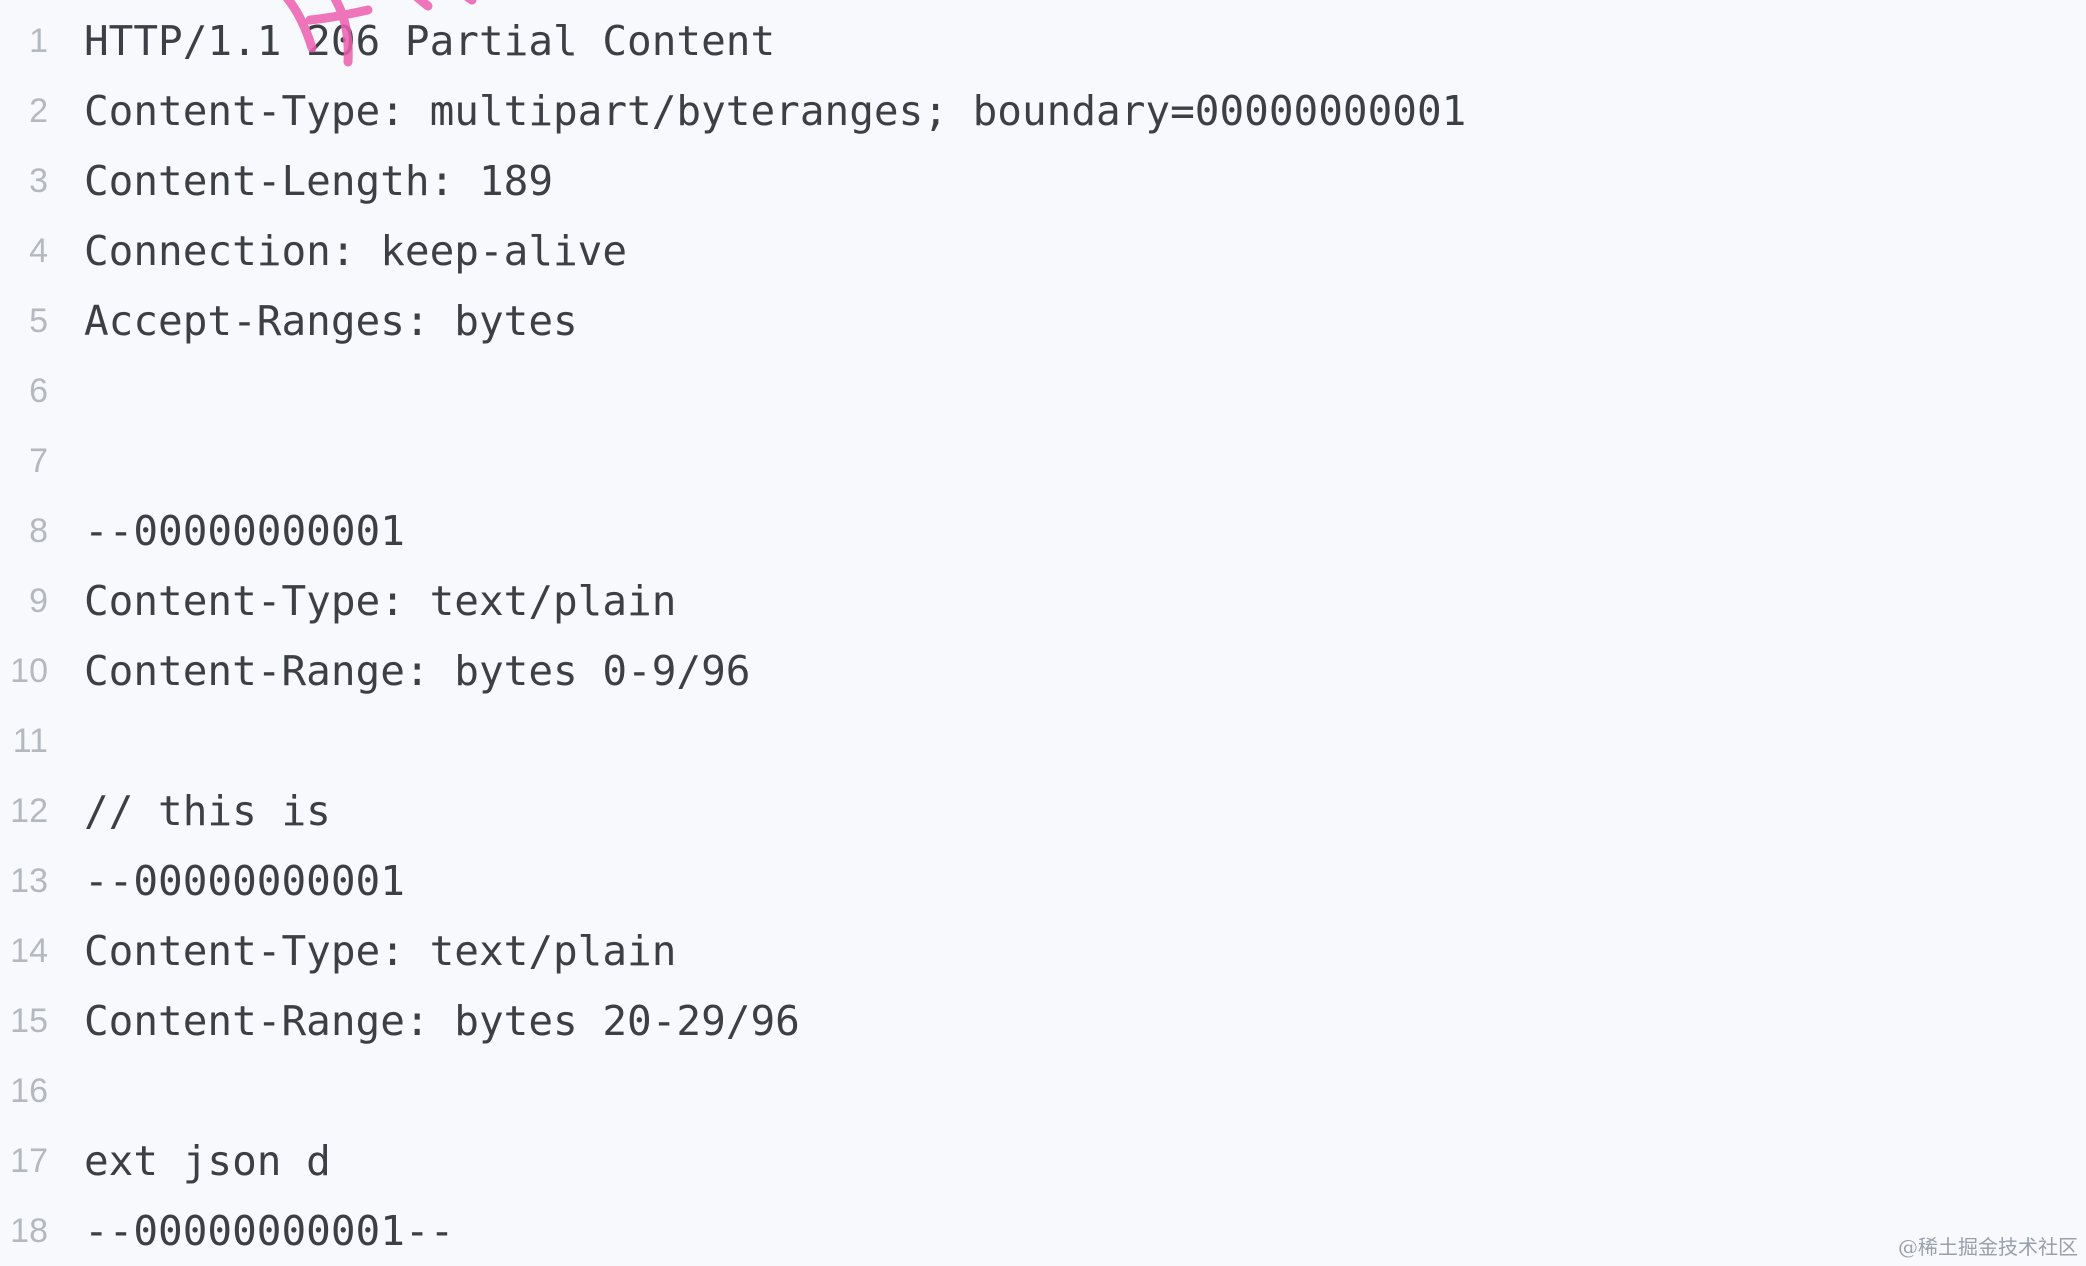 The width and height of the screenshot is (2086, 1266). I want to click on line-text: Connection: keep-alive, so click(356, 251).